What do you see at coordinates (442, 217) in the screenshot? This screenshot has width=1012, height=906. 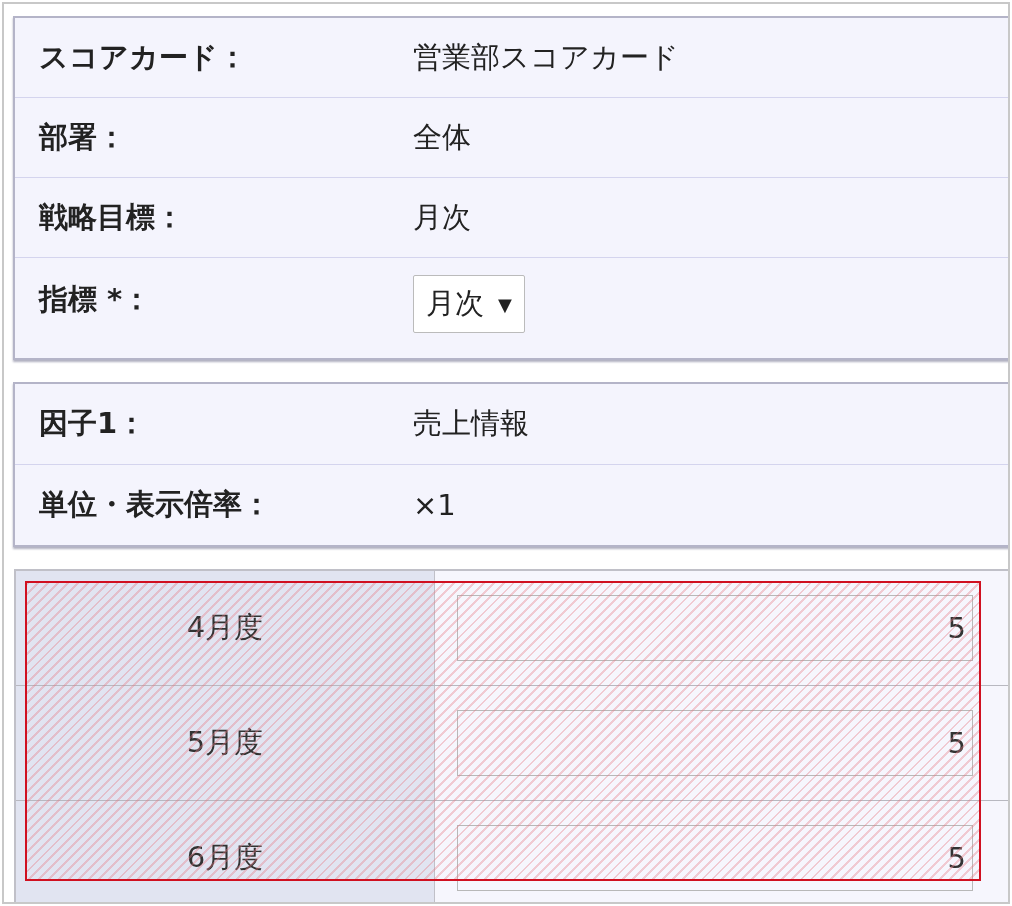 I see `field-value: 月次` at bounding box center [442, 217].